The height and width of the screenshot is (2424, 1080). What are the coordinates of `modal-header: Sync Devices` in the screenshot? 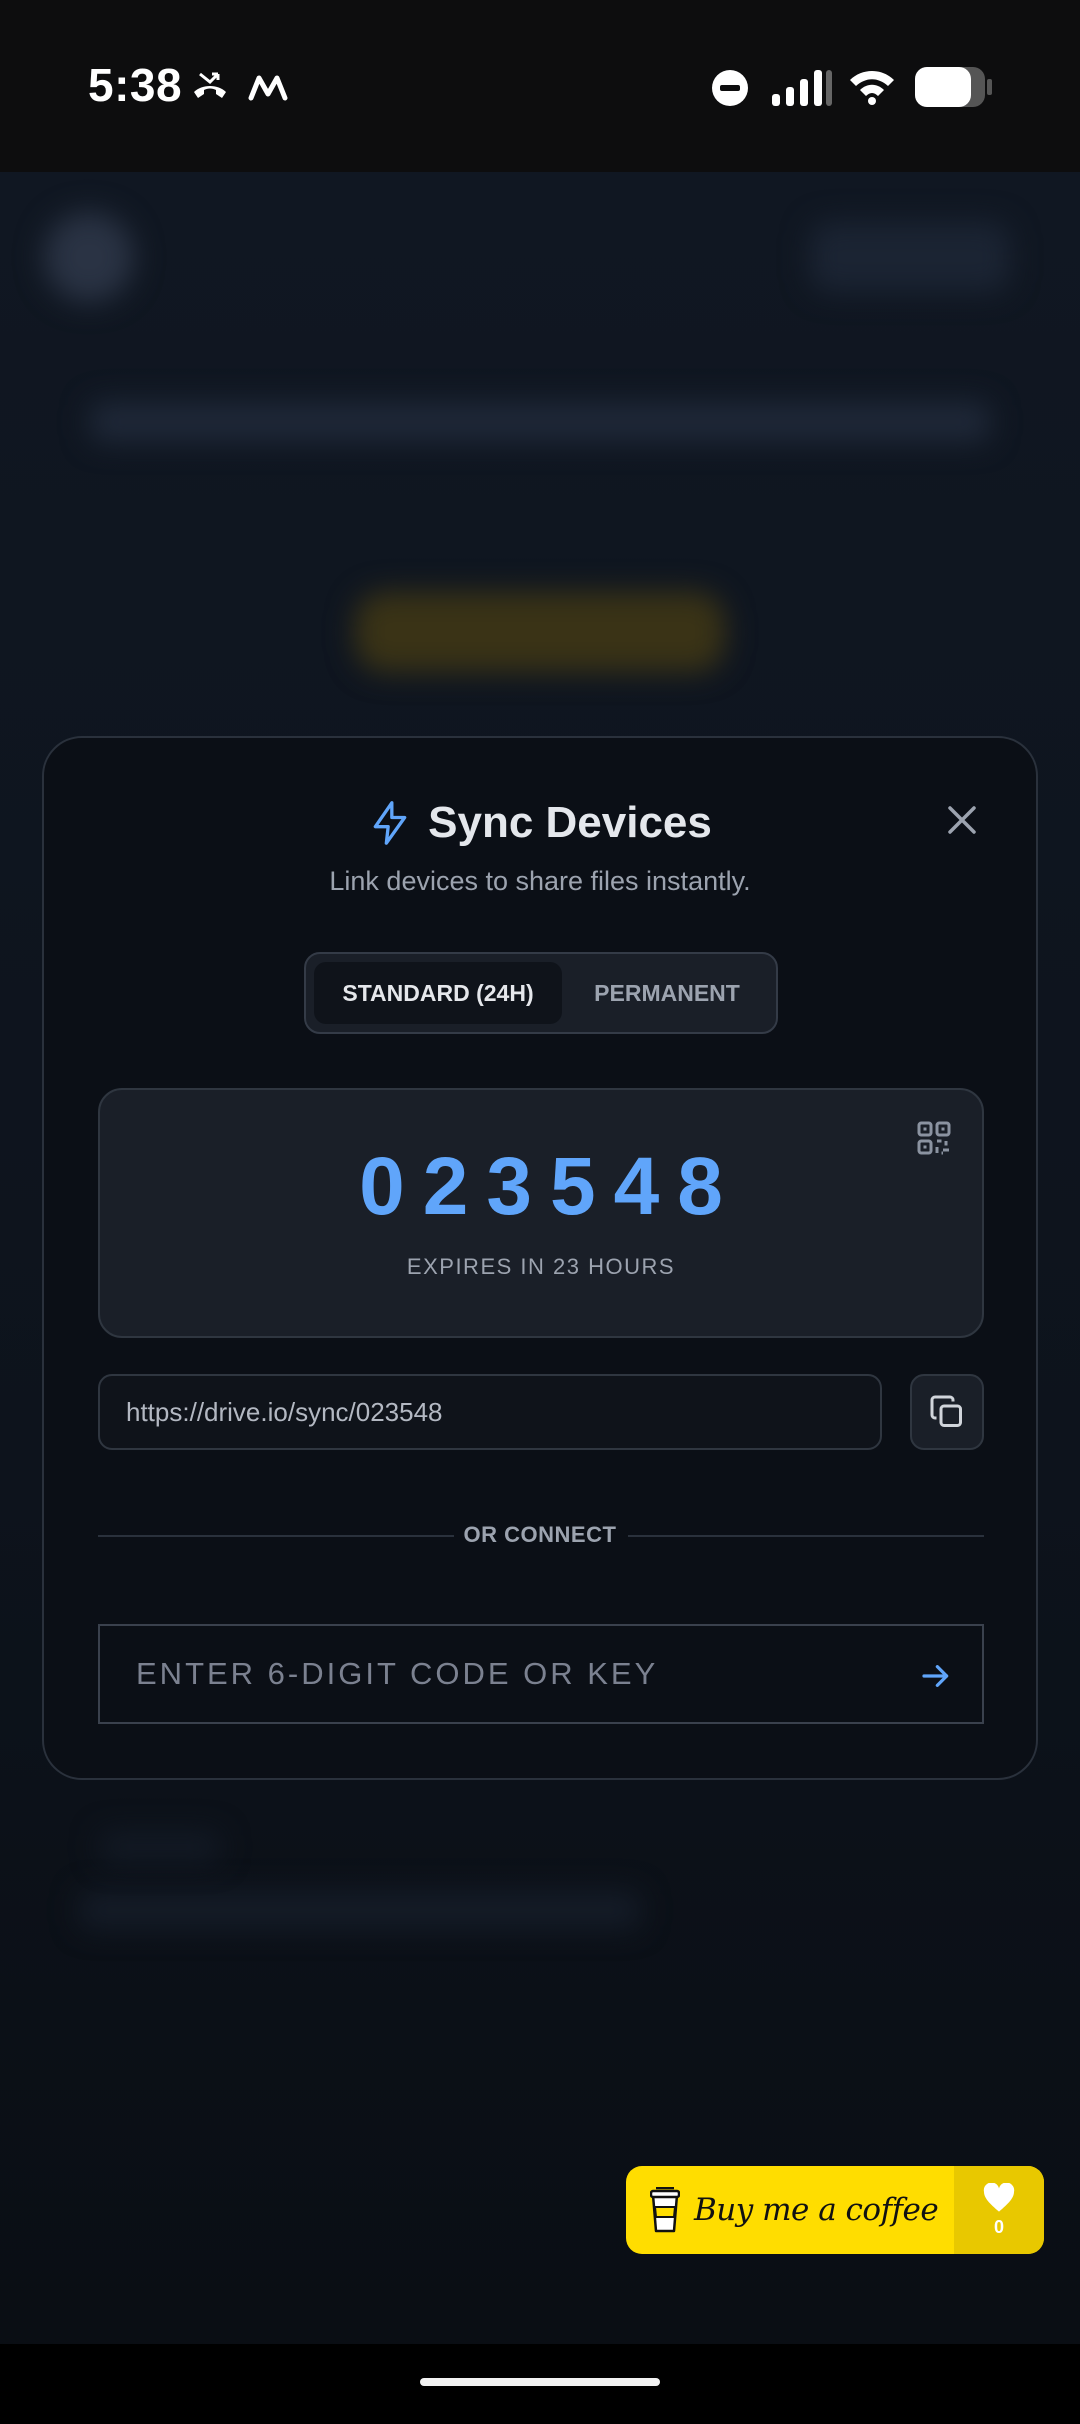 It's located at (540, 823).